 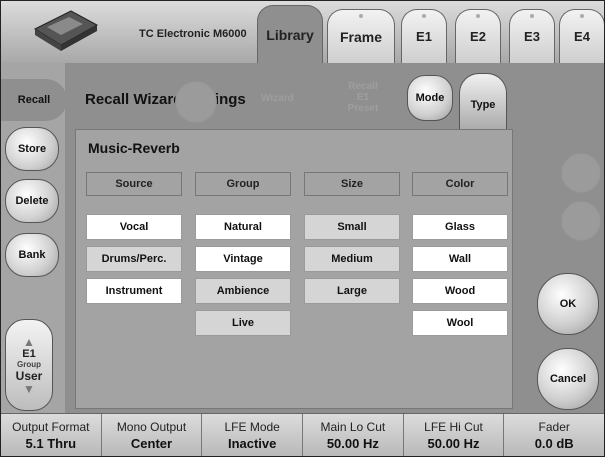 What do you see at coordinates (66, 30) in the screenshot?
I see `device-icon` at bounding box center [66, 30].